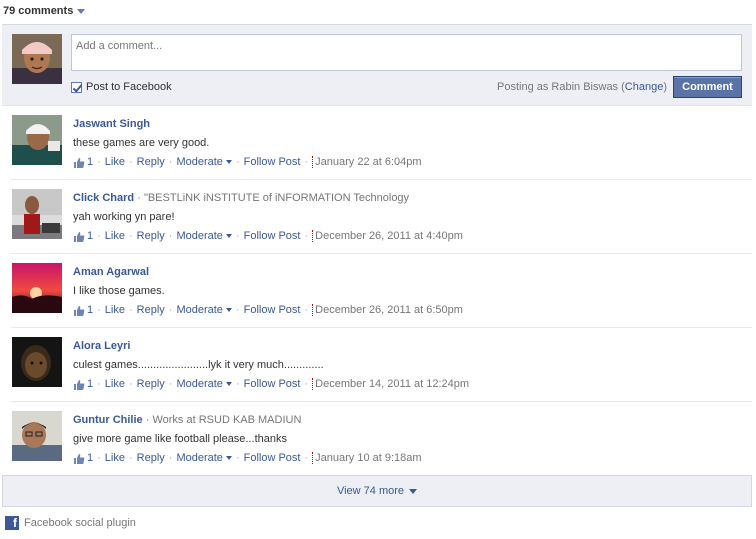  Describe the element at coordinates (121, 87) in the screenshot. I see `post-to-facebook-toggle: Post to Facebook` at that location.